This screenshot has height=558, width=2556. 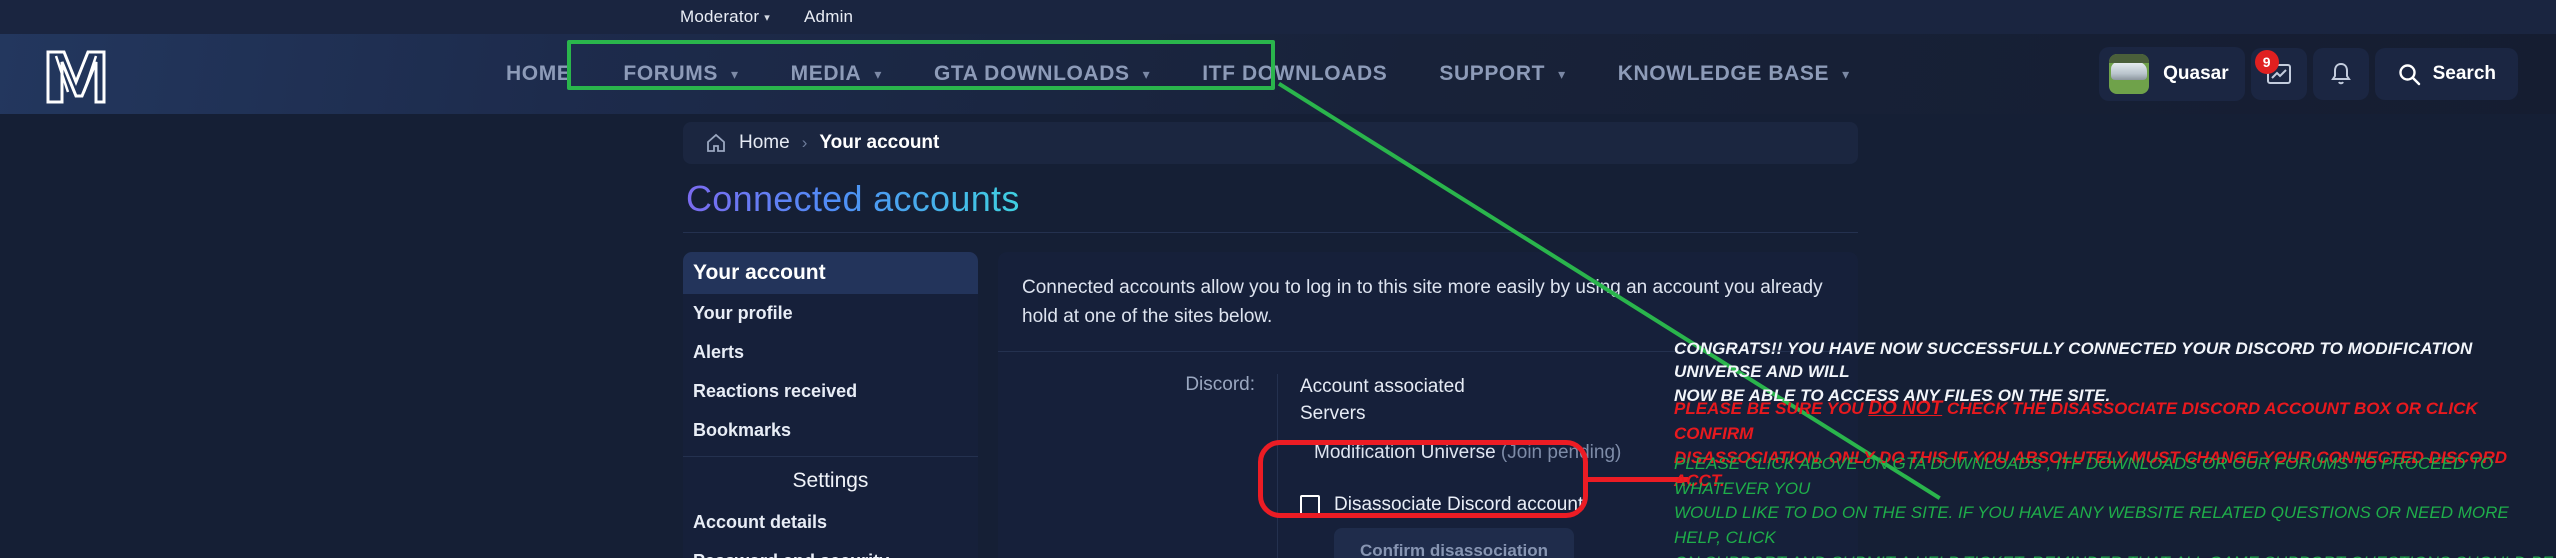 I want to click on content-divider, so click(x=1270, y=232).